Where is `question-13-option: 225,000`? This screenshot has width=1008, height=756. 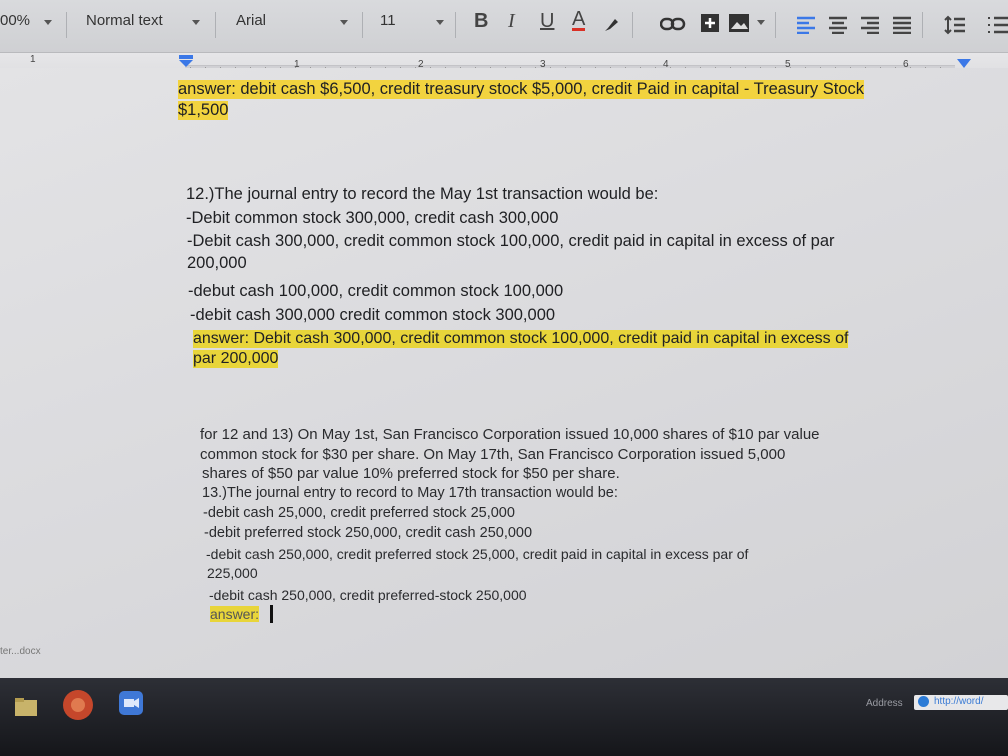 question-13-option: 225,000 is located at coordinates (232, 573).